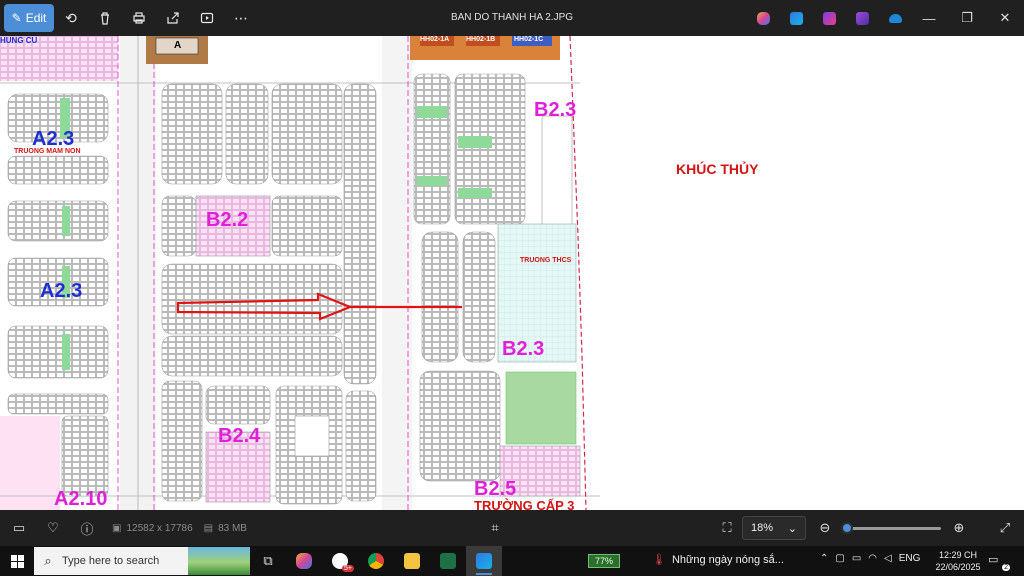  Describe the element at coordinates (207, 18) in the screenshot. I see `slideshow-icon` at that location.